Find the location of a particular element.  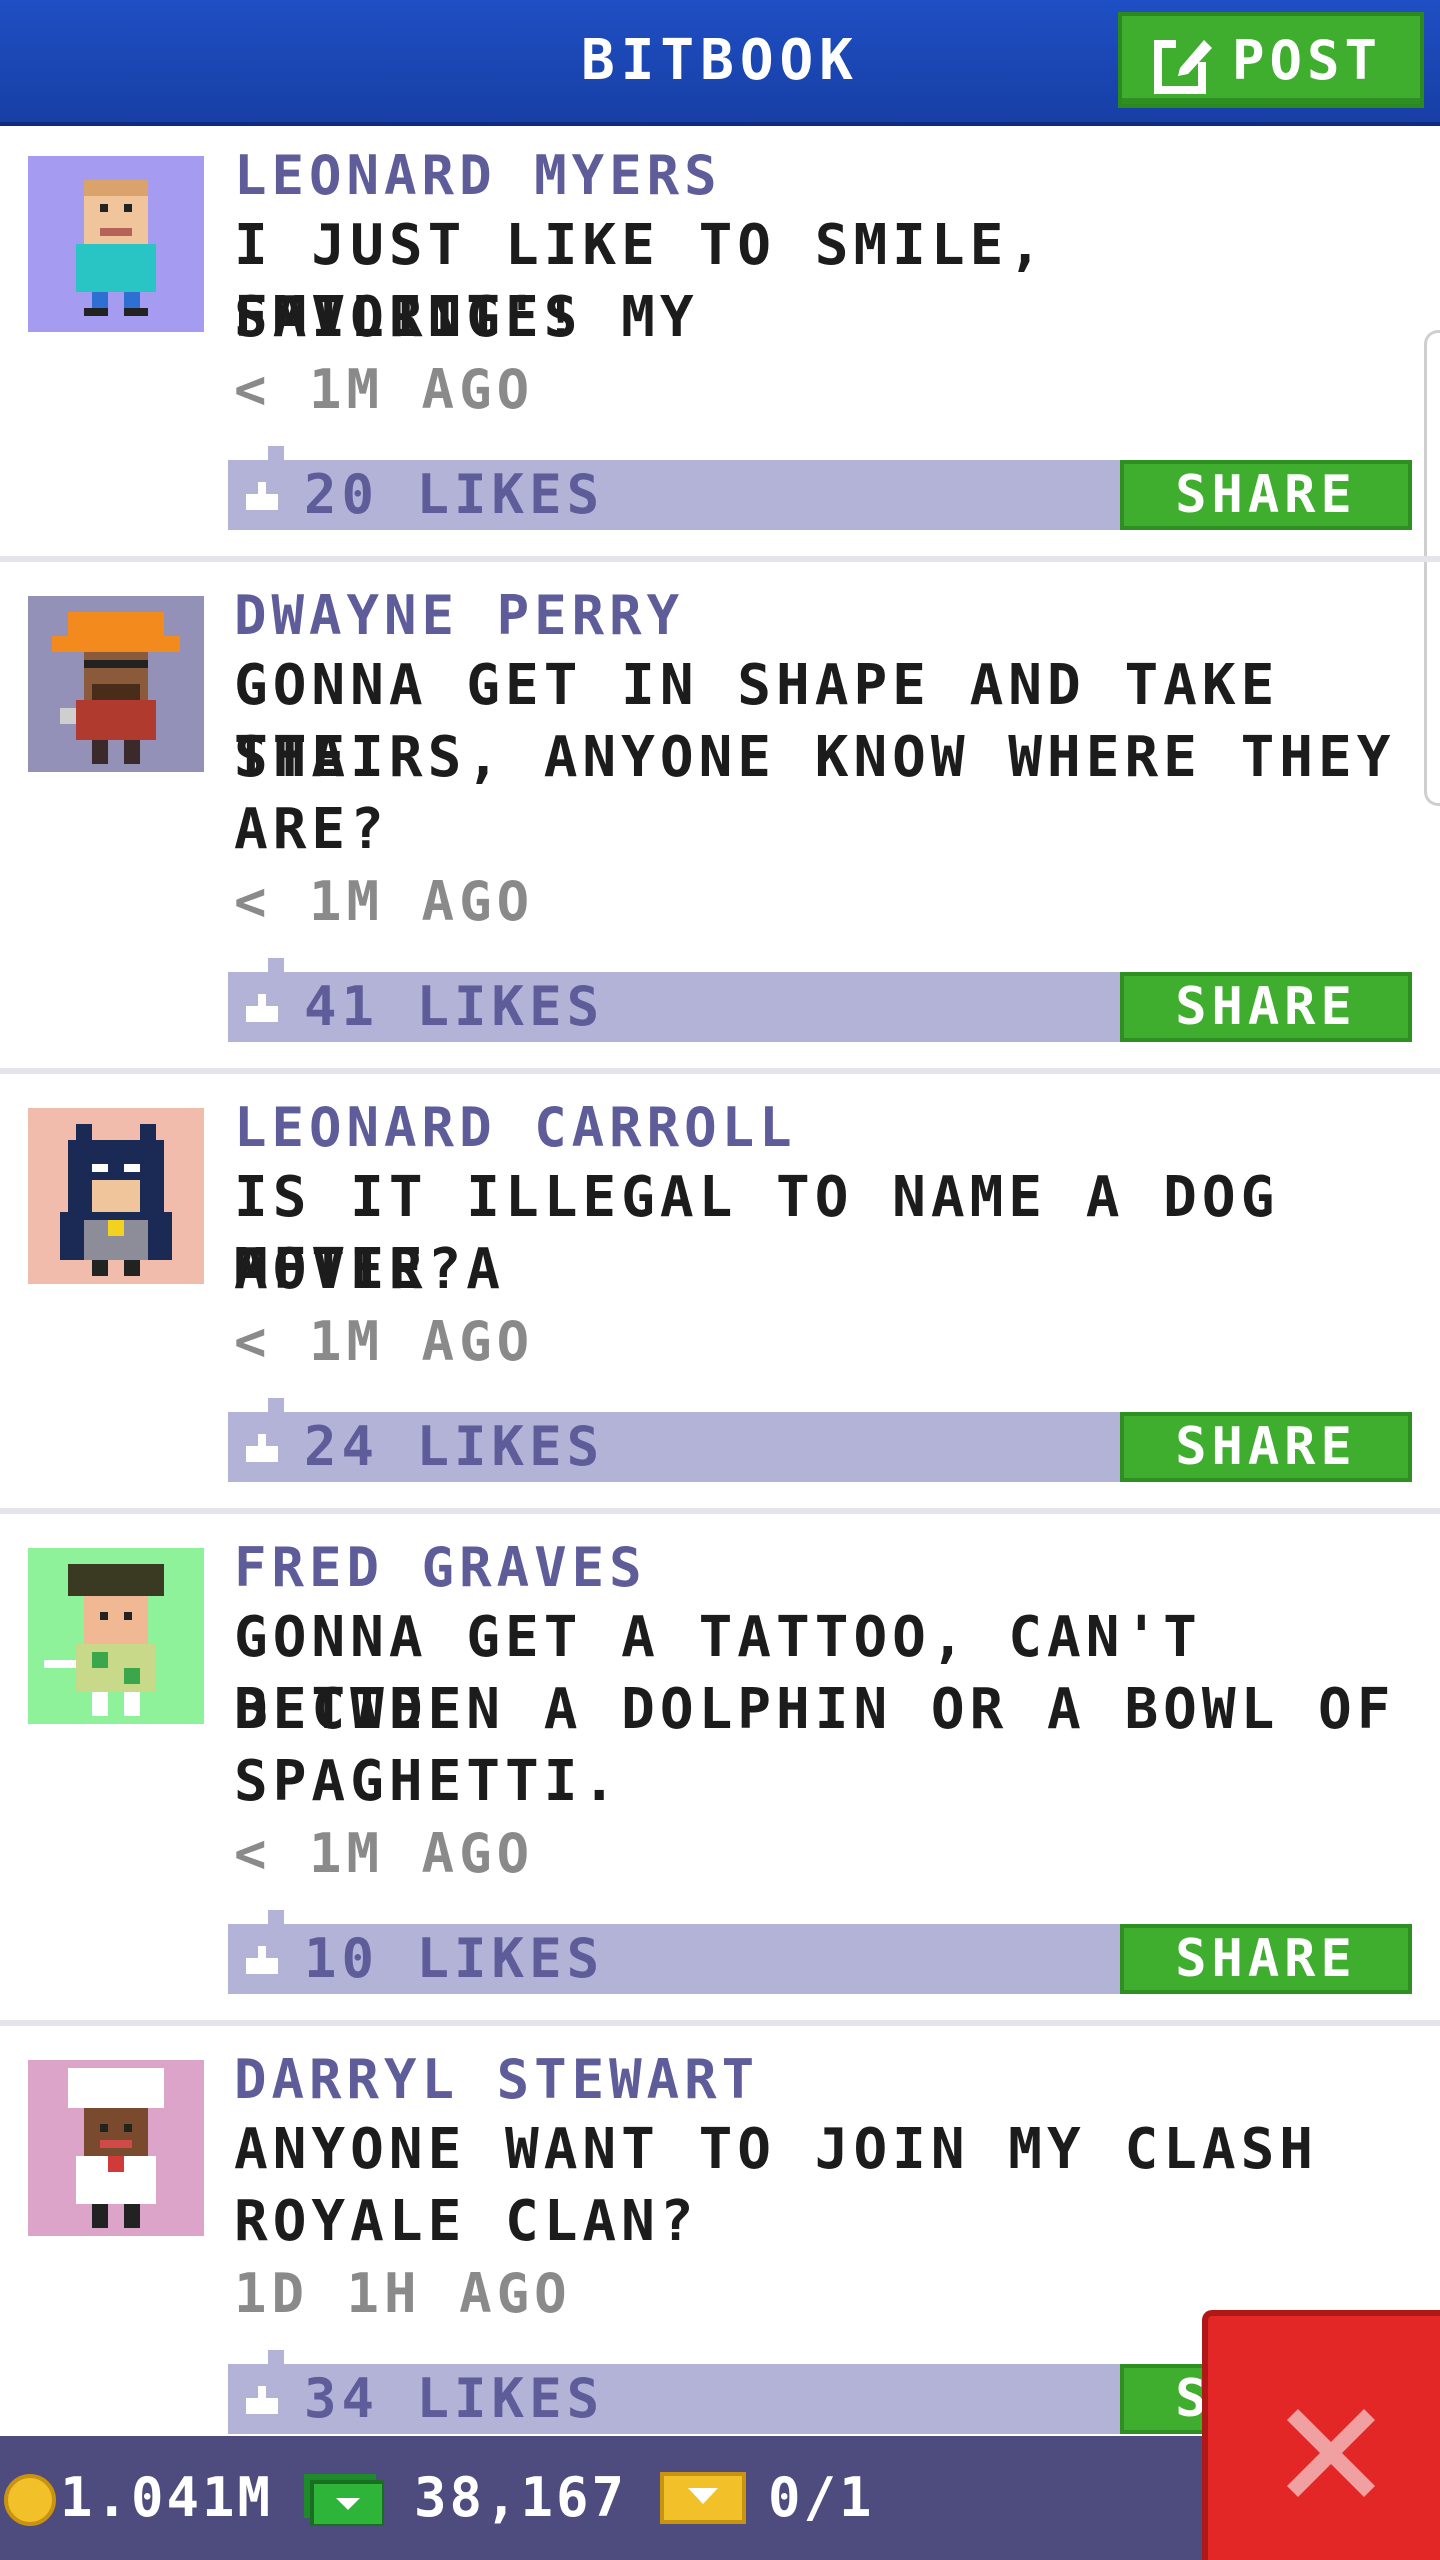

coin-balance: 1.041M is located at coordinates (167, 2497).